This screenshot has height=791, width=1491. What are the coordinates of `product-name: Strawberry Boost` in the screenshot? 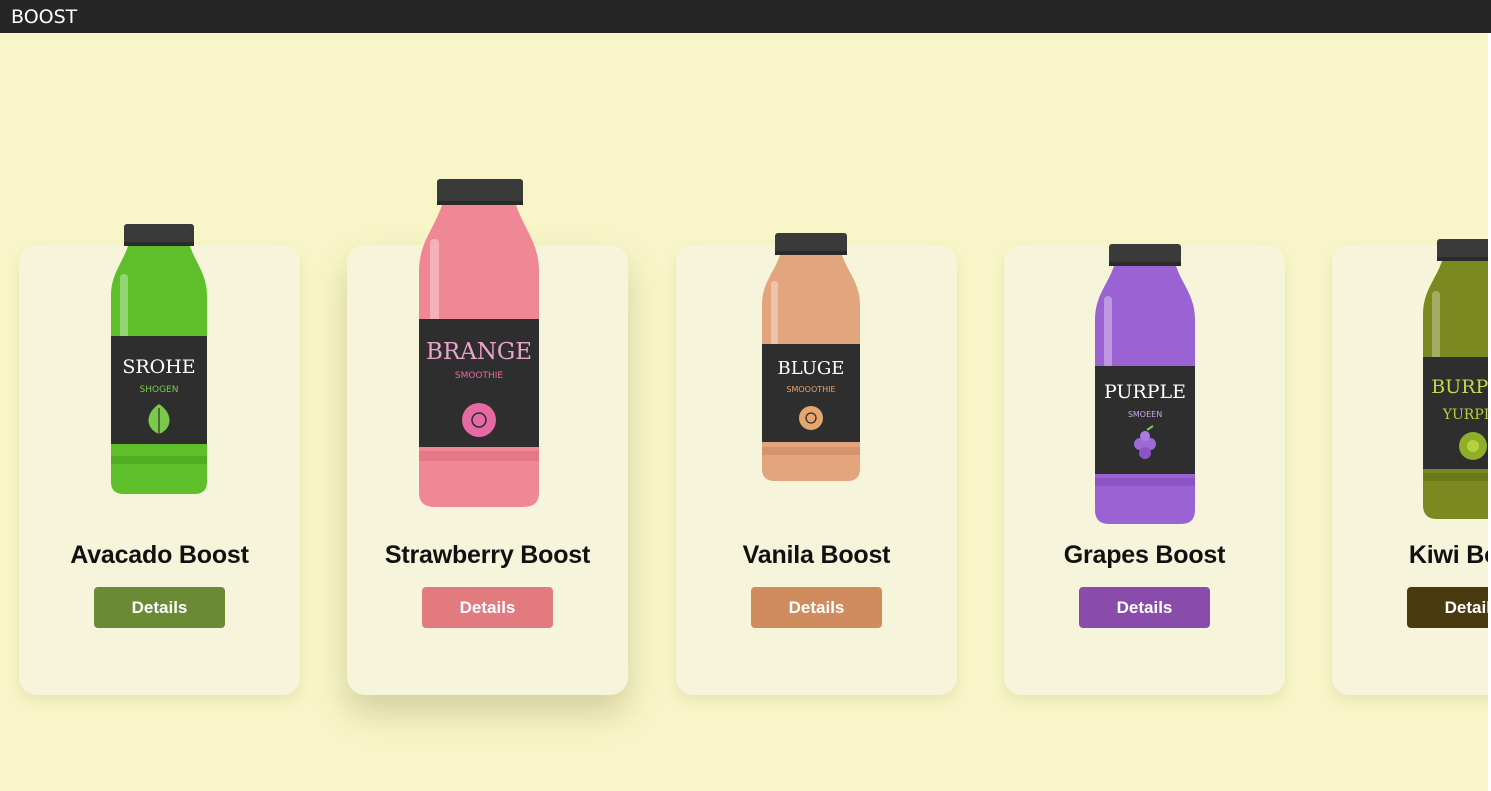 It's located at (487, 555).